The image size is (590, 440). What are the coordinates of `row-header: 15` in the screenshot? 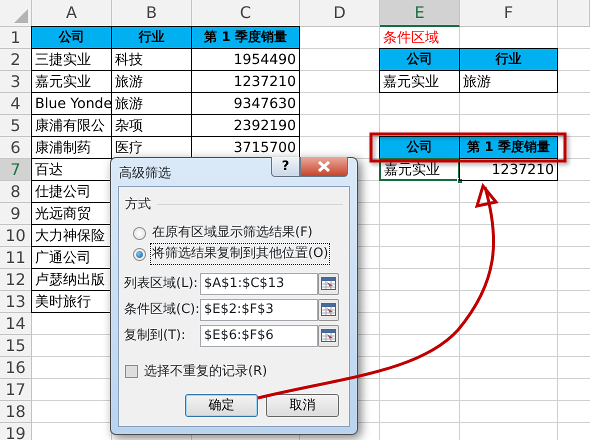 It's located at (16, 346).